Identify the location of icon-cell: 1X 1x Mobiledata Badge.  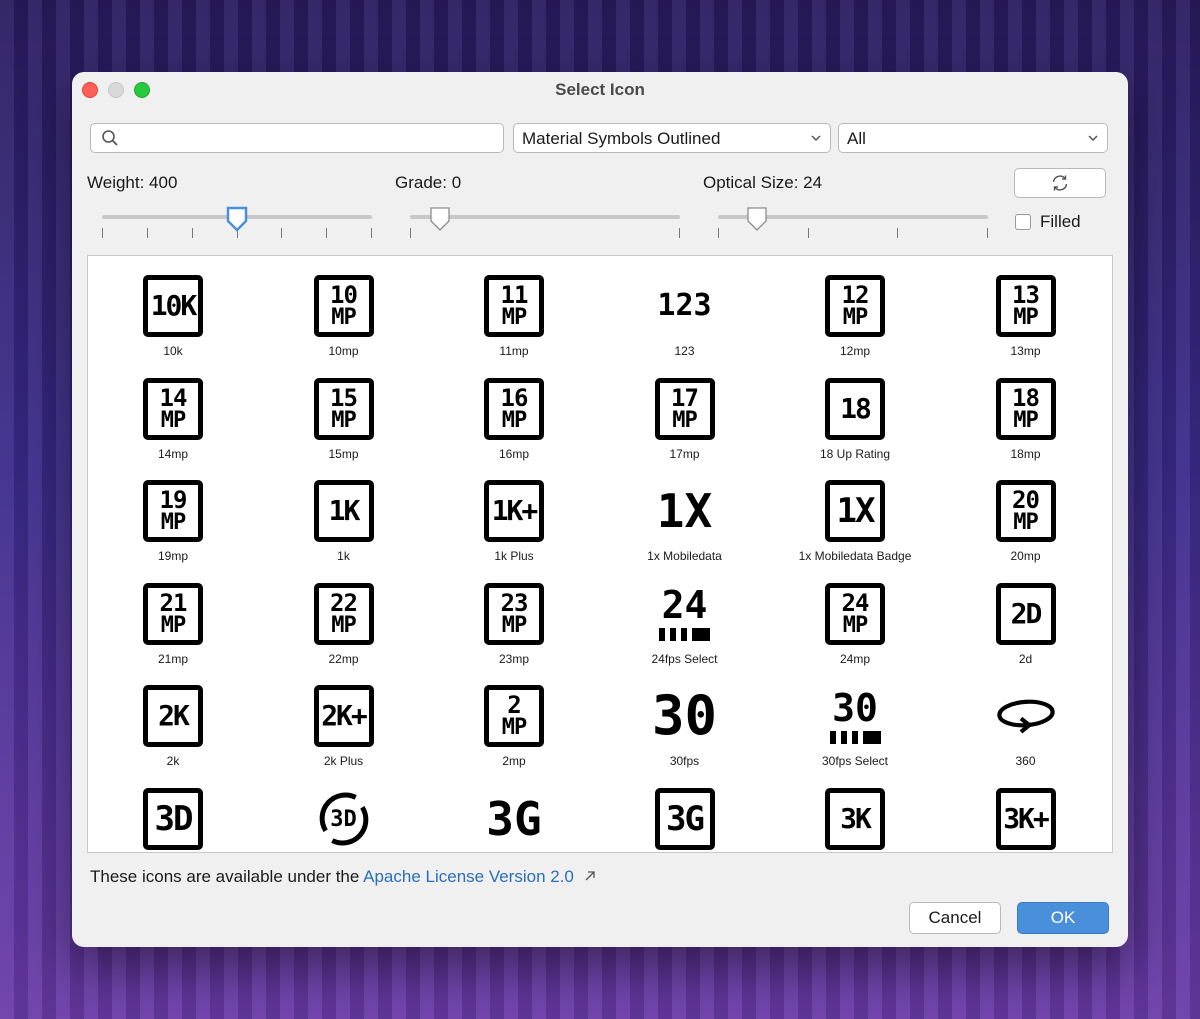
(855, 512).